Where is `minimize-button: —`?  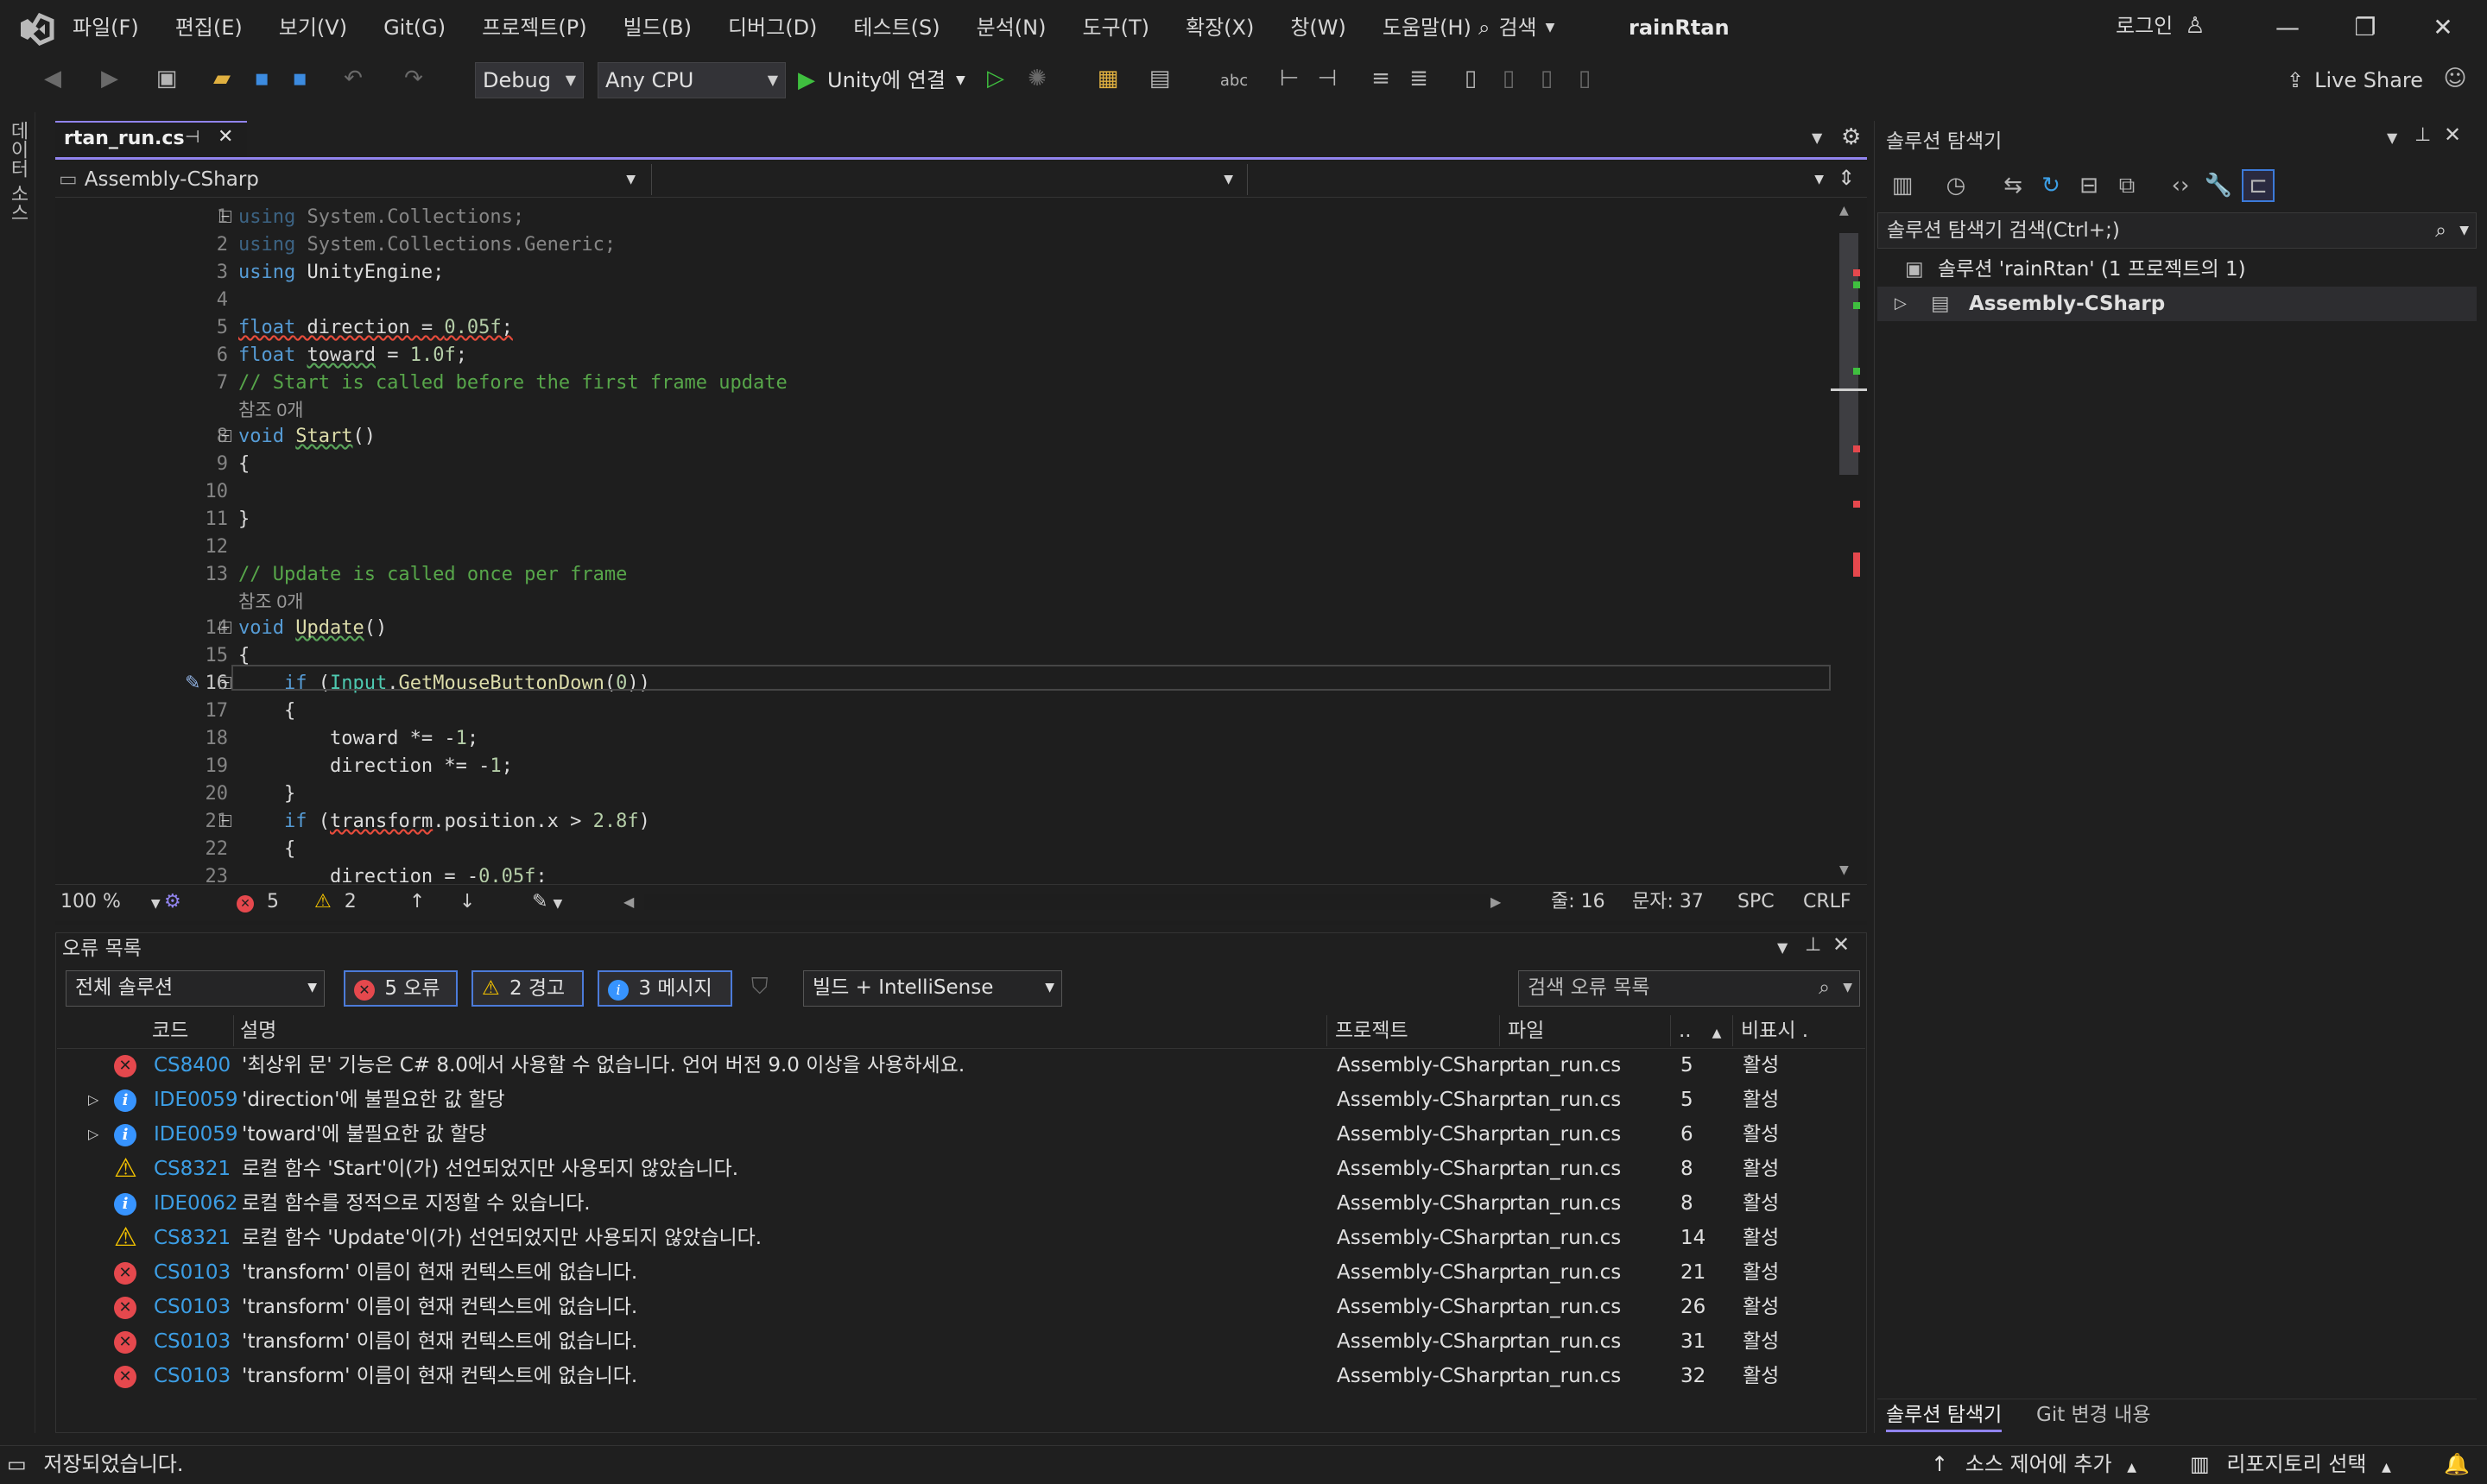
minimize-button: — is located at coordinates (2287, 27).